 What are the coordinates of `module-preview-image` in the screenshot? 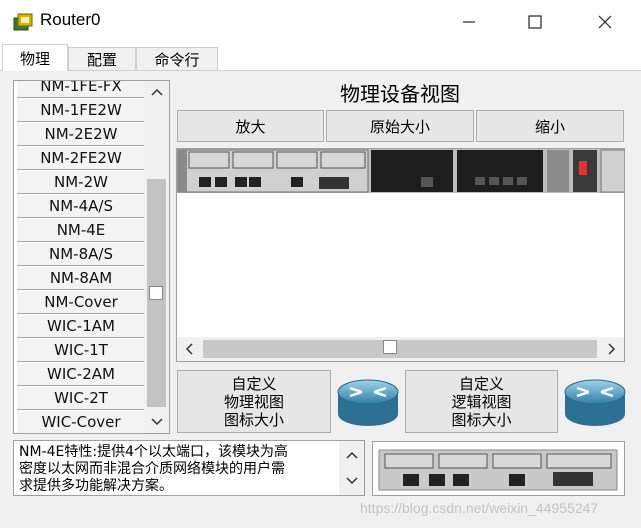 It's located at (498, 468).